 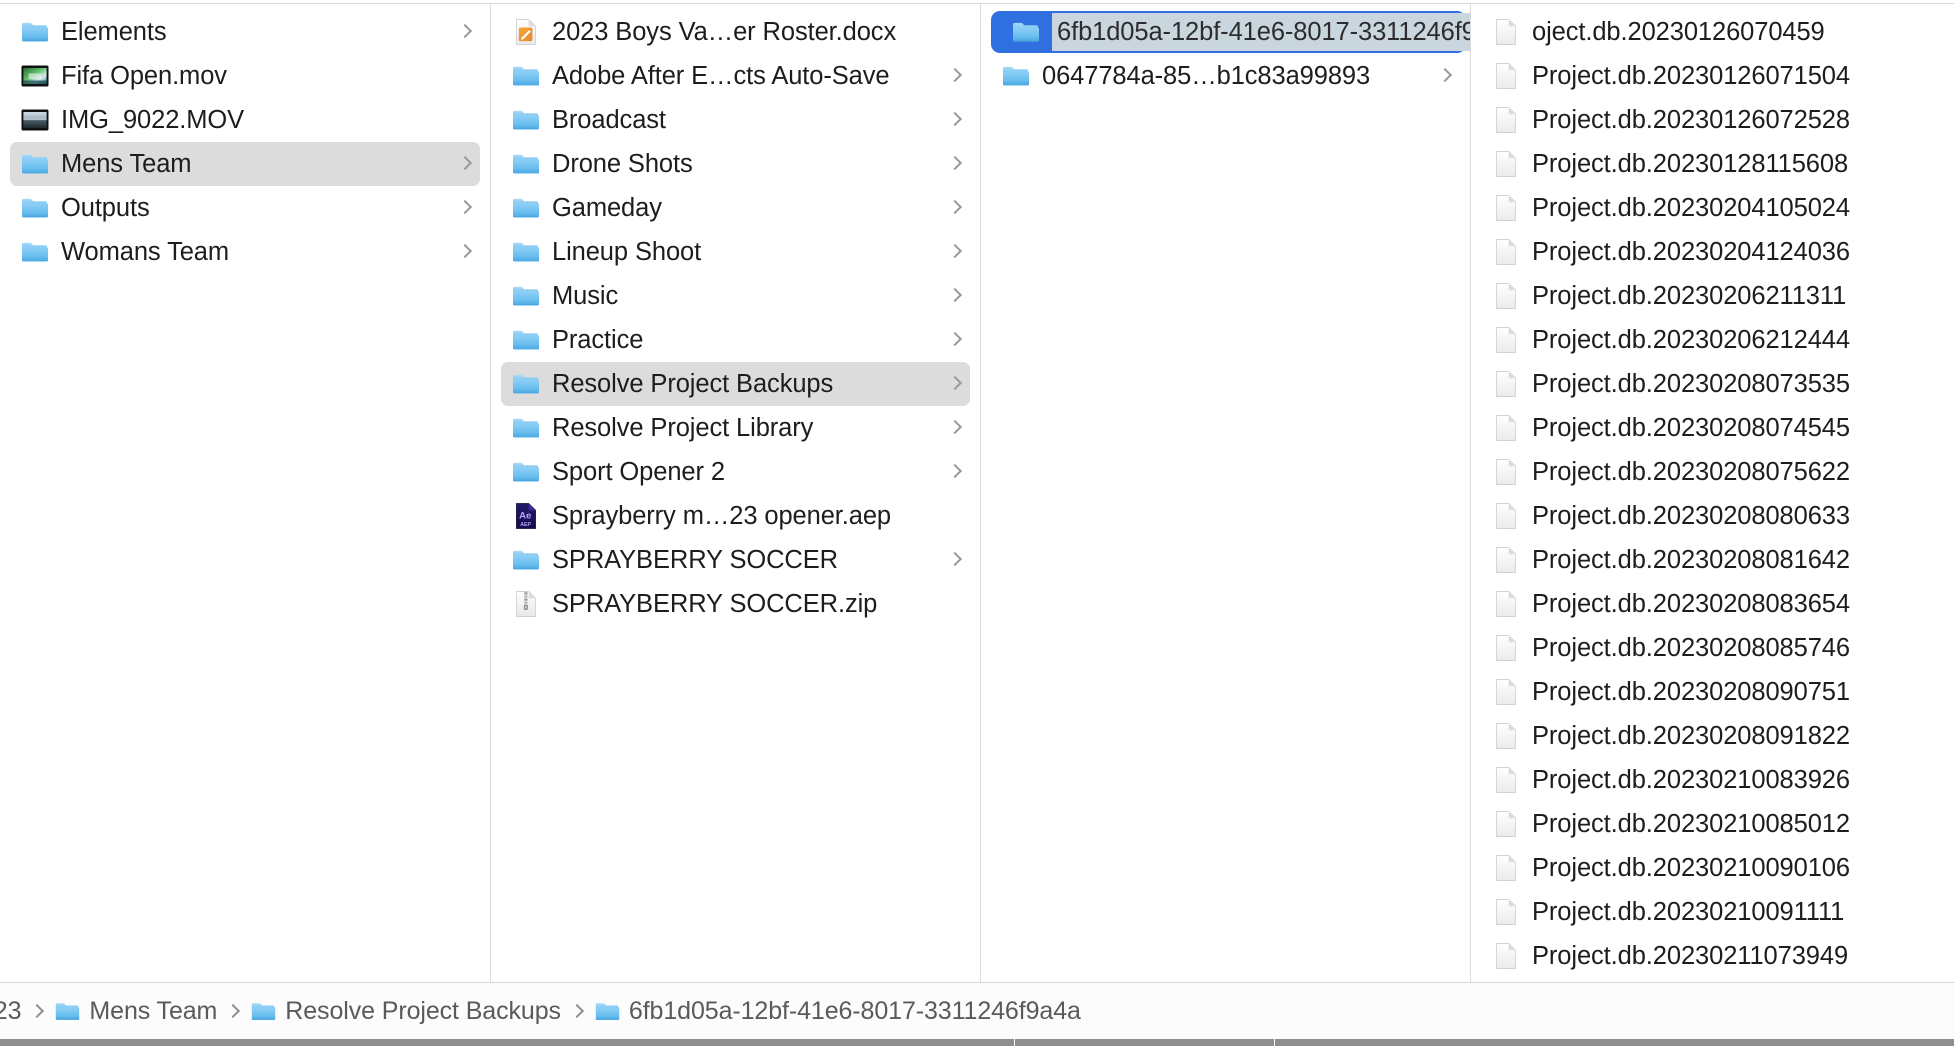 I want to click on list-item: Project.db.20230126072528, so click(x=1713, y=120).